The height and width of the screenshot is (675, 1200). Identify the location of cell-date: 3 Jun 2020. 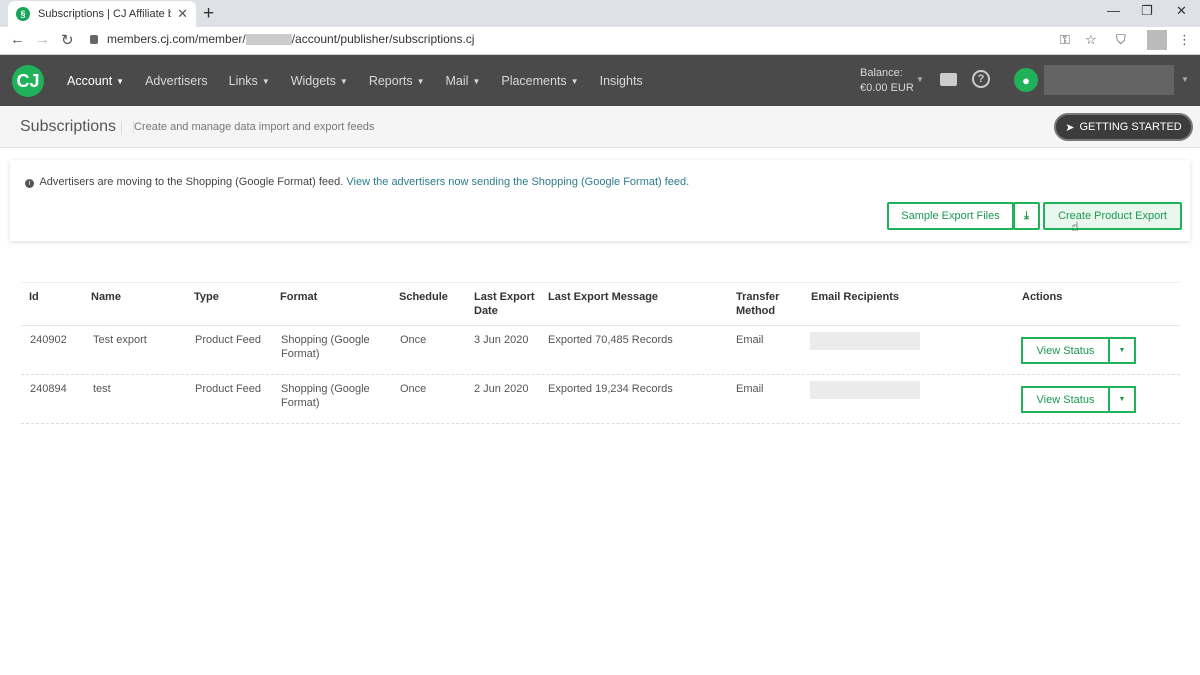
(501, 340).